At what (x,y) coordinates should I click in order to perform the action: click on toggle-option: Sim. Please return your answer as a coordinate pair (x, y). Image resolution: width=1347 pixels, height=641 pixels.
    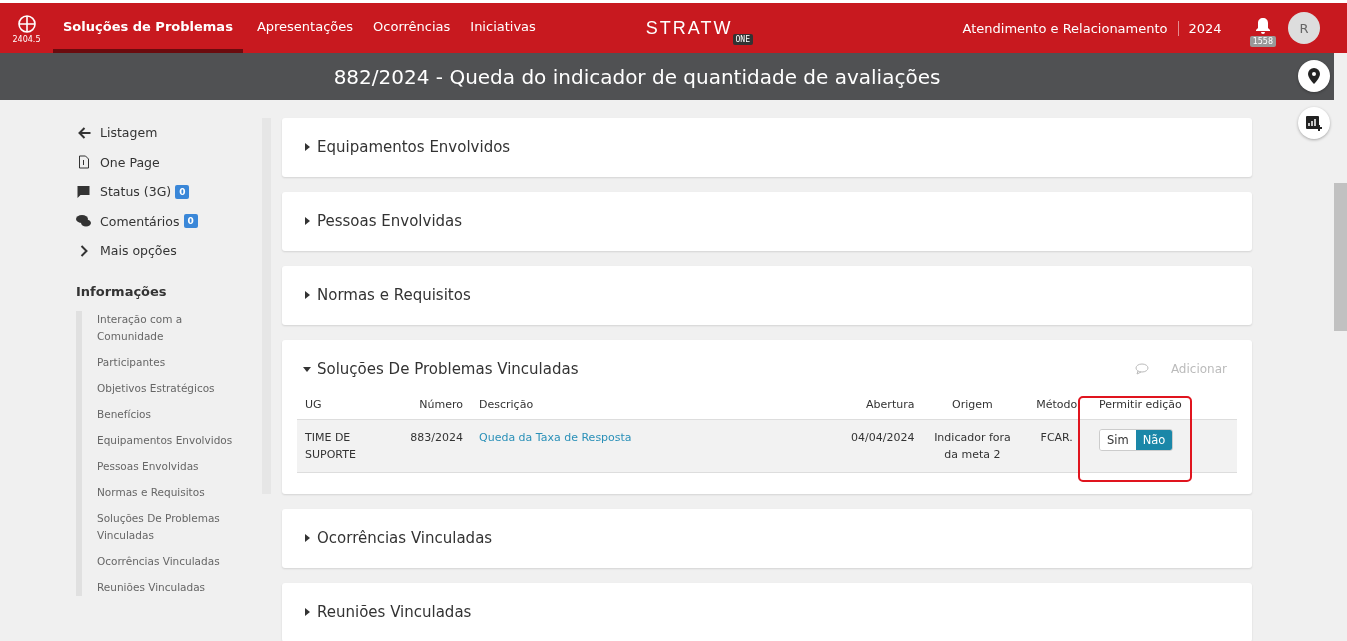
    Looking at the image, I should click on (1118, 440).